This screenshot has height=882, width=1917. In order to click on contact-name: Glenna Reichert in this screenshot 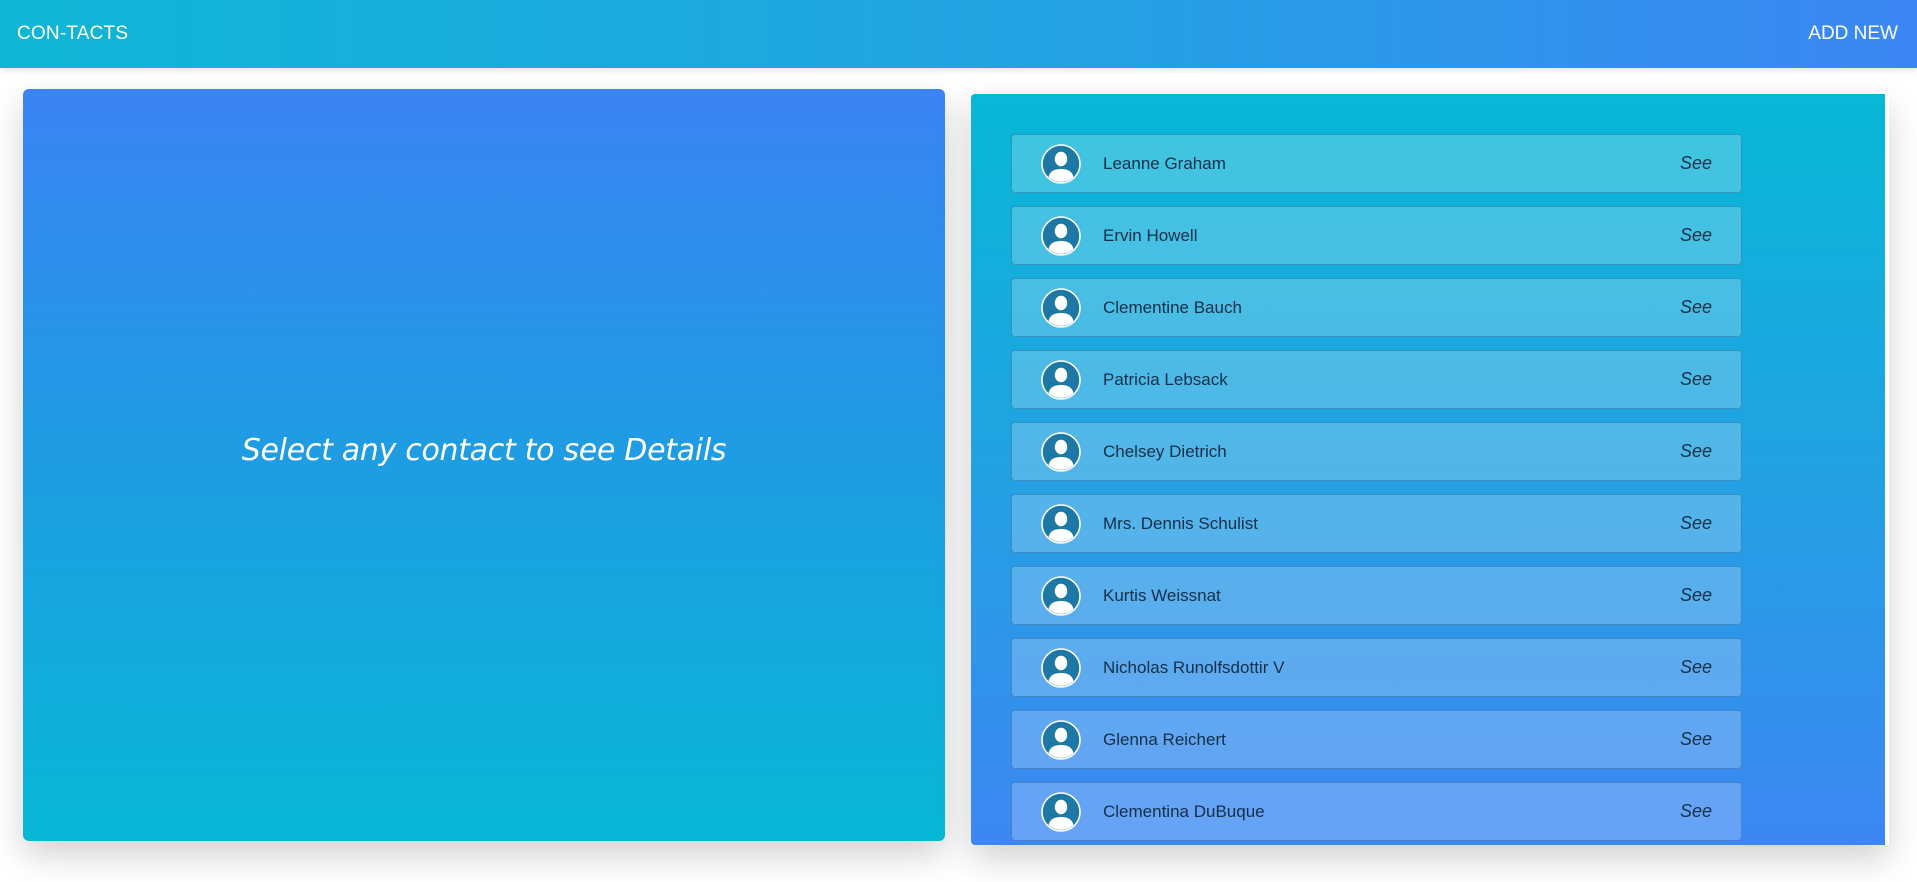, I will do `click(1164, 739)`.